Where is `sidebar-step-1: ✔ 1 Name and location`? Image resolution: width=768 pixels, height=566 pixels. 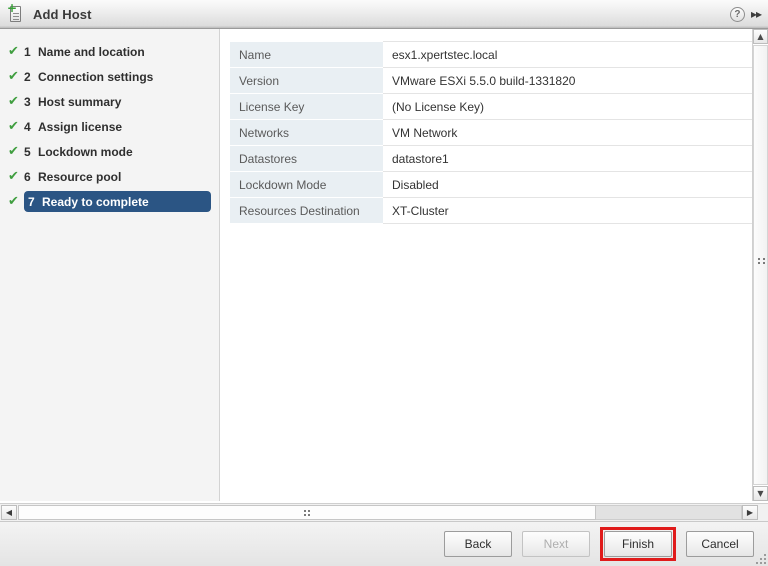
sidebar-step-1: ✔ 1 Name and location is located at coordinates (109, 51).